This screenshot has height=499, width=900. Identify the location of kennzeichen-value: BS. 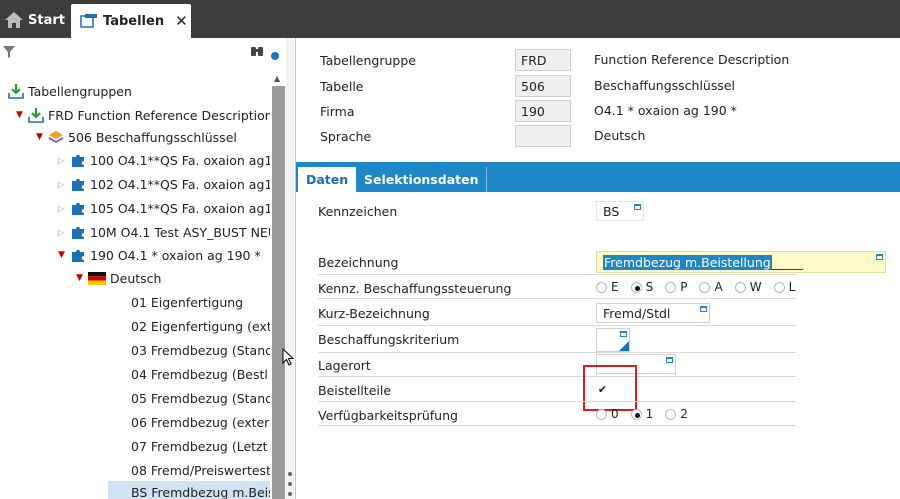
(611, 211).